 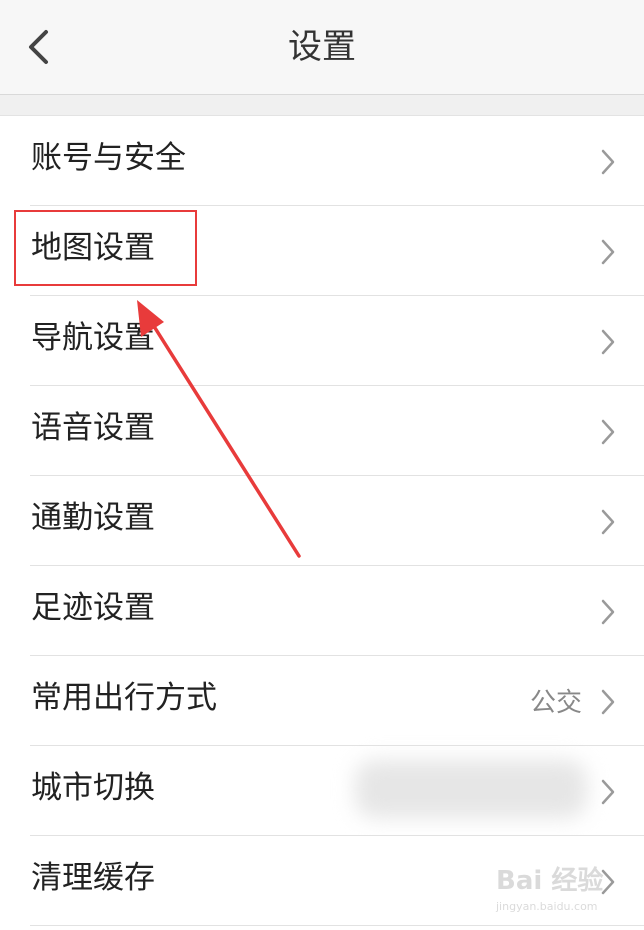 What do you see at coordinates (93, 338) in the screenshot?
I see `settings-item-label: 导航设置` at bounding box center [93, 338].